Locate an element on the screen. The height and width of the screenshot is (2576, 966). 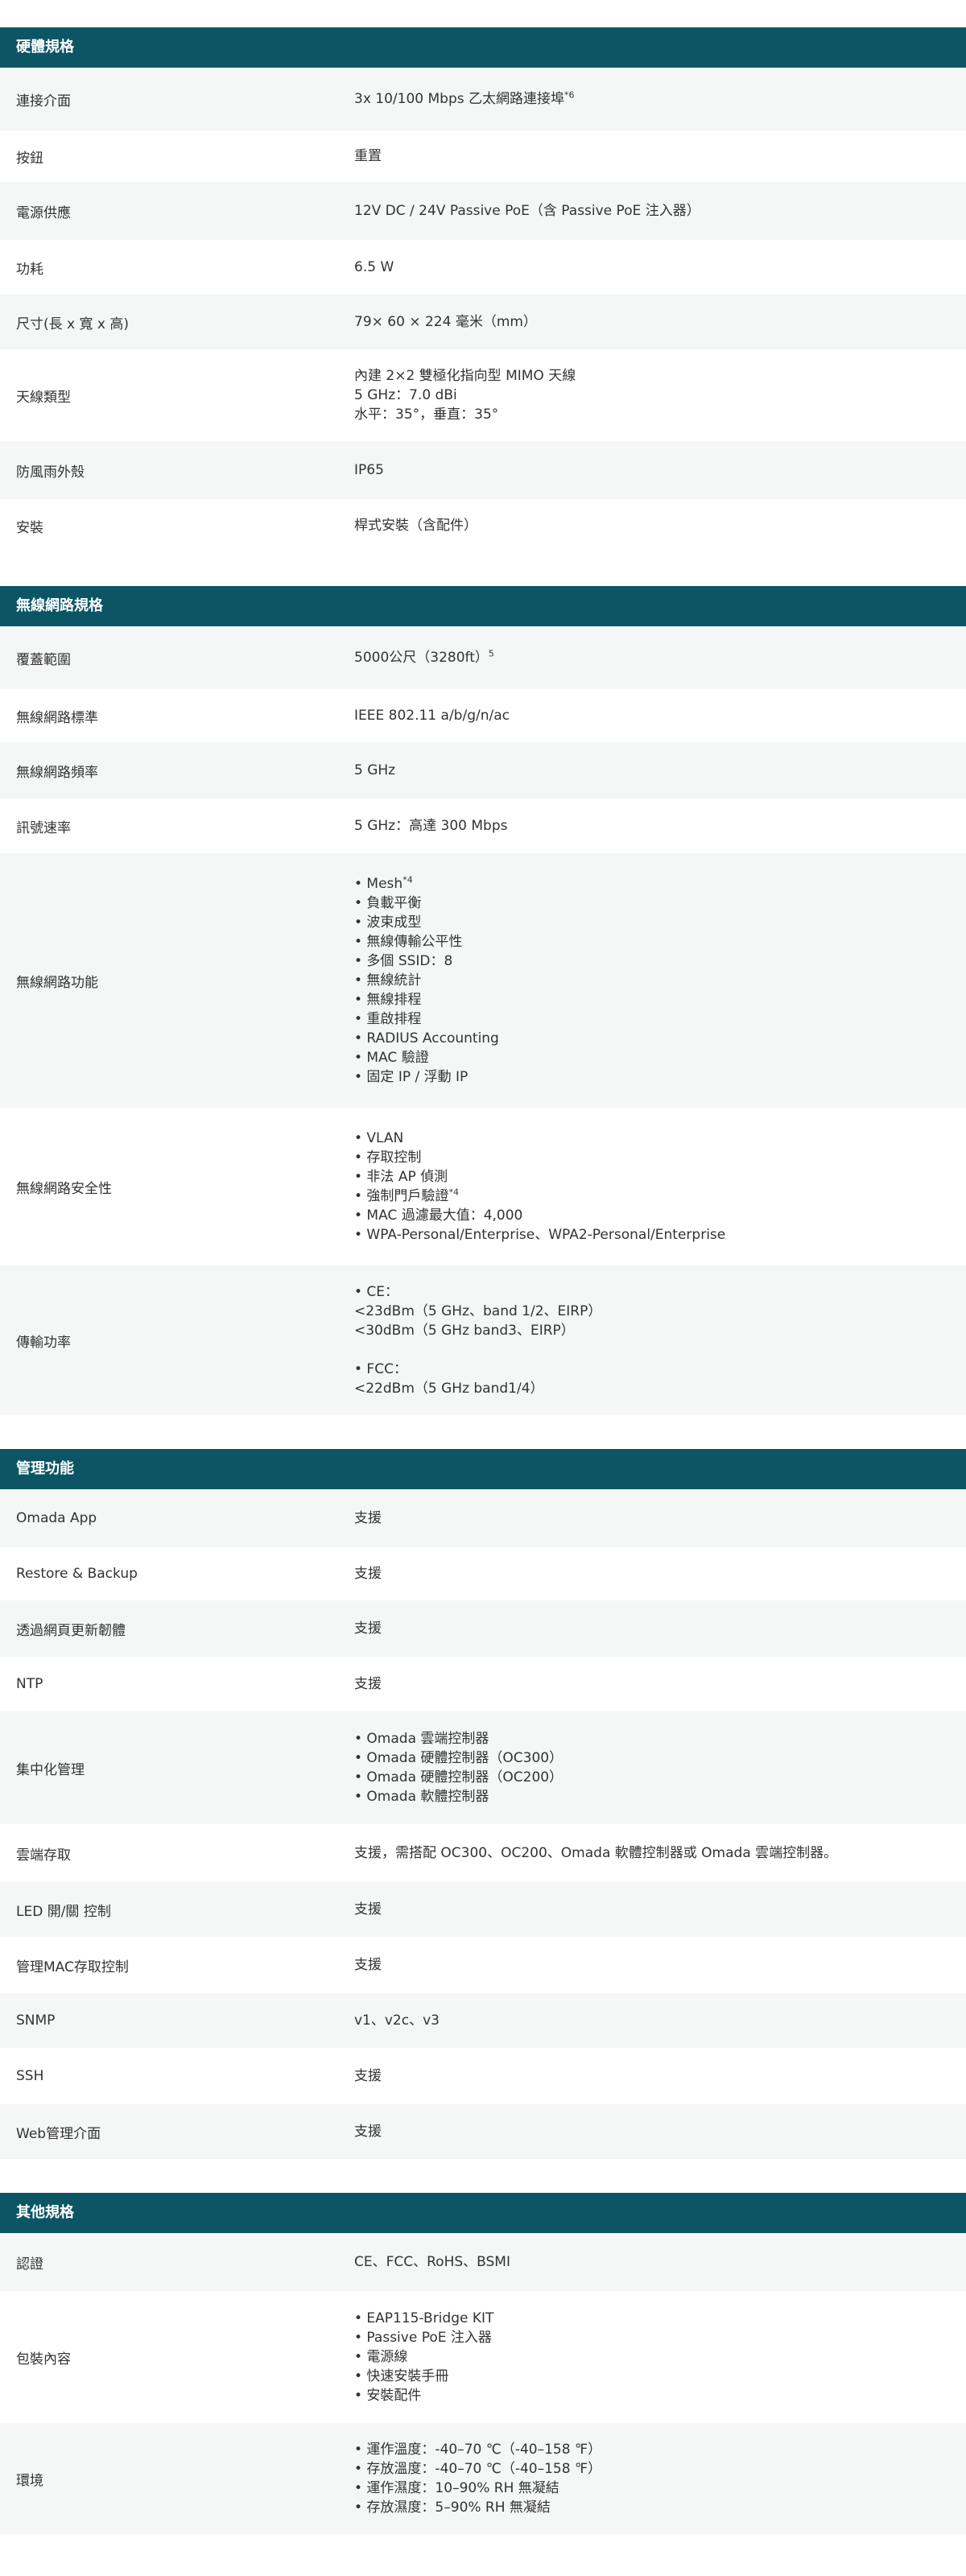
spec-value-text: 5 GHz is located at coordinates (375, 770).